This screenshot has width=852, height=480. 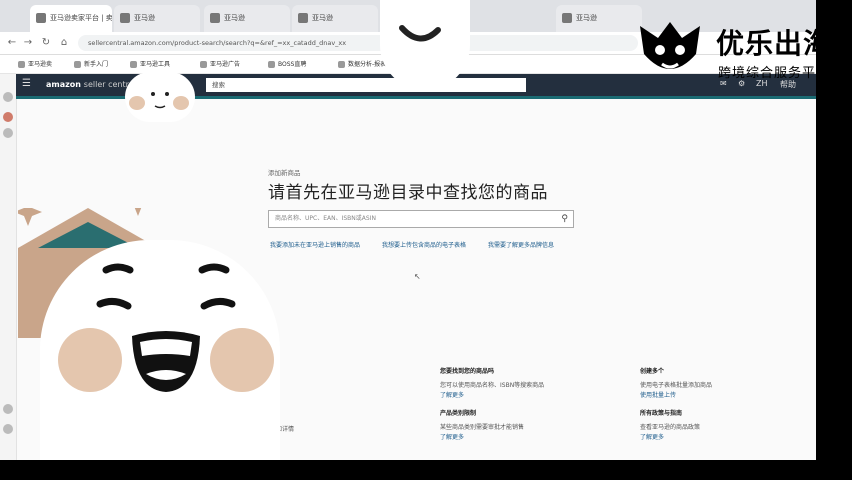 What do you see at coordinates (774, 73) in the screenshot?
I see `watermark-subtitle: 跨境综合服务平台` at bounding box center [774, 73].